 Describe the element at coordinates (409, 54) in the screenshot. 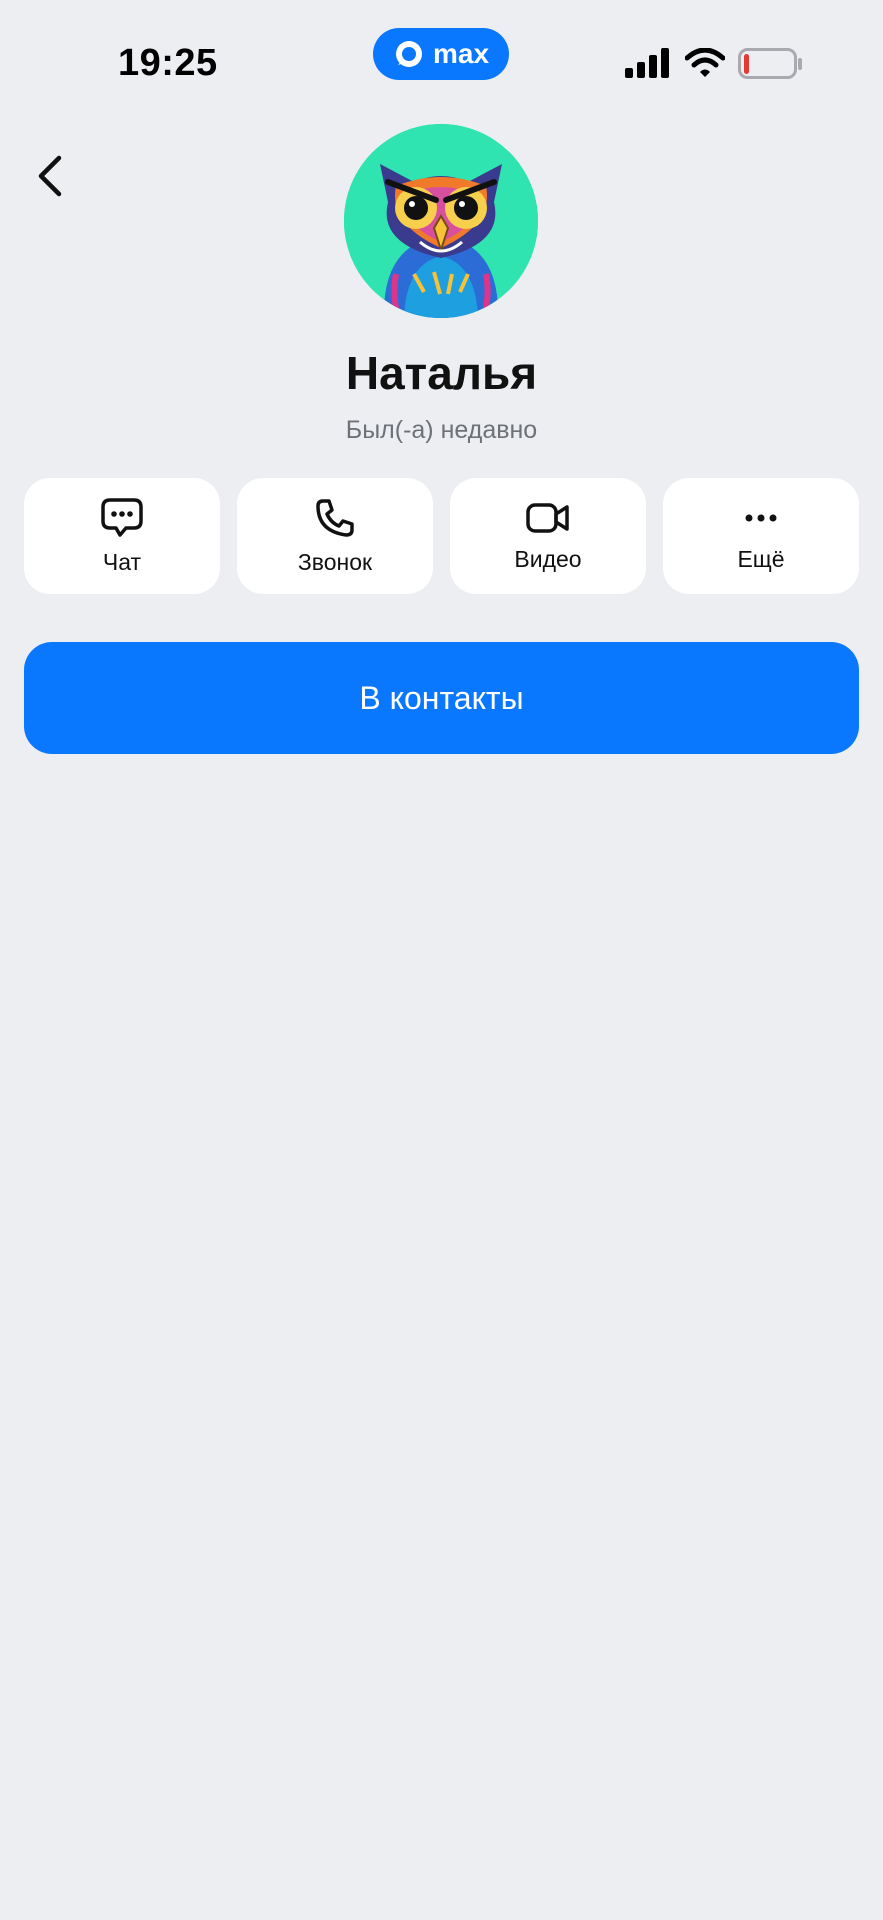

I see `max-logo-icon` at that location.